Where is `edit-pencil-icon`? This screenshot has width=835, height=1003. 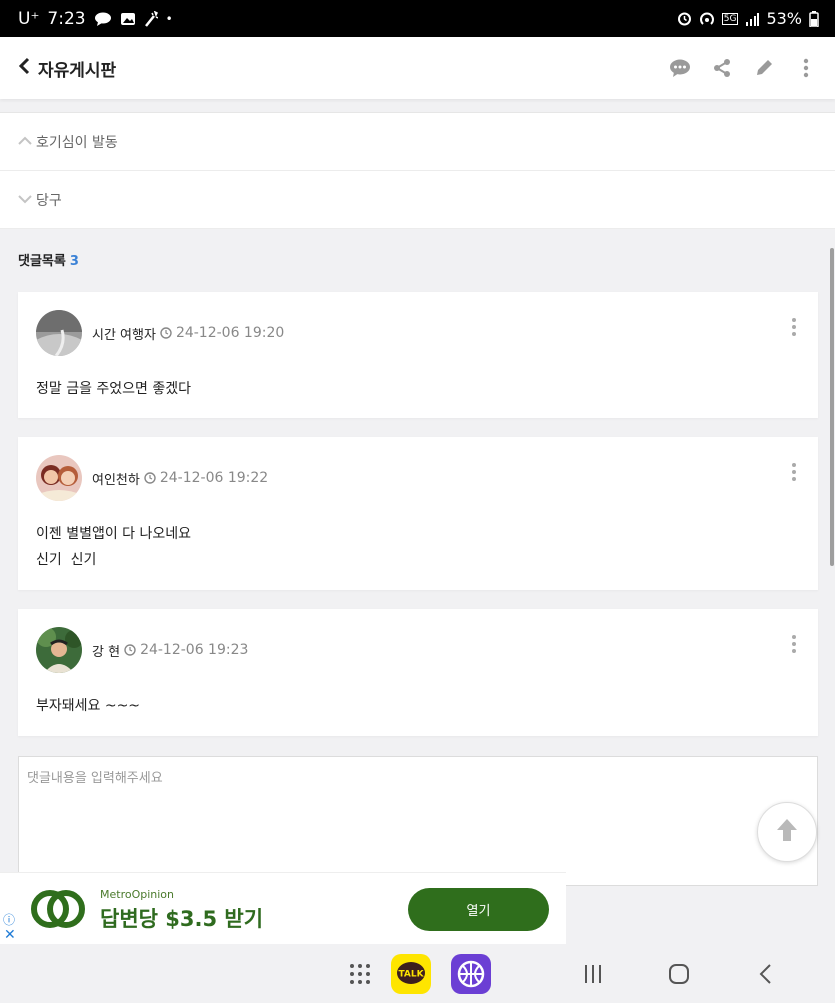
edit-pencil-icon is located at coordinates (764, 68).